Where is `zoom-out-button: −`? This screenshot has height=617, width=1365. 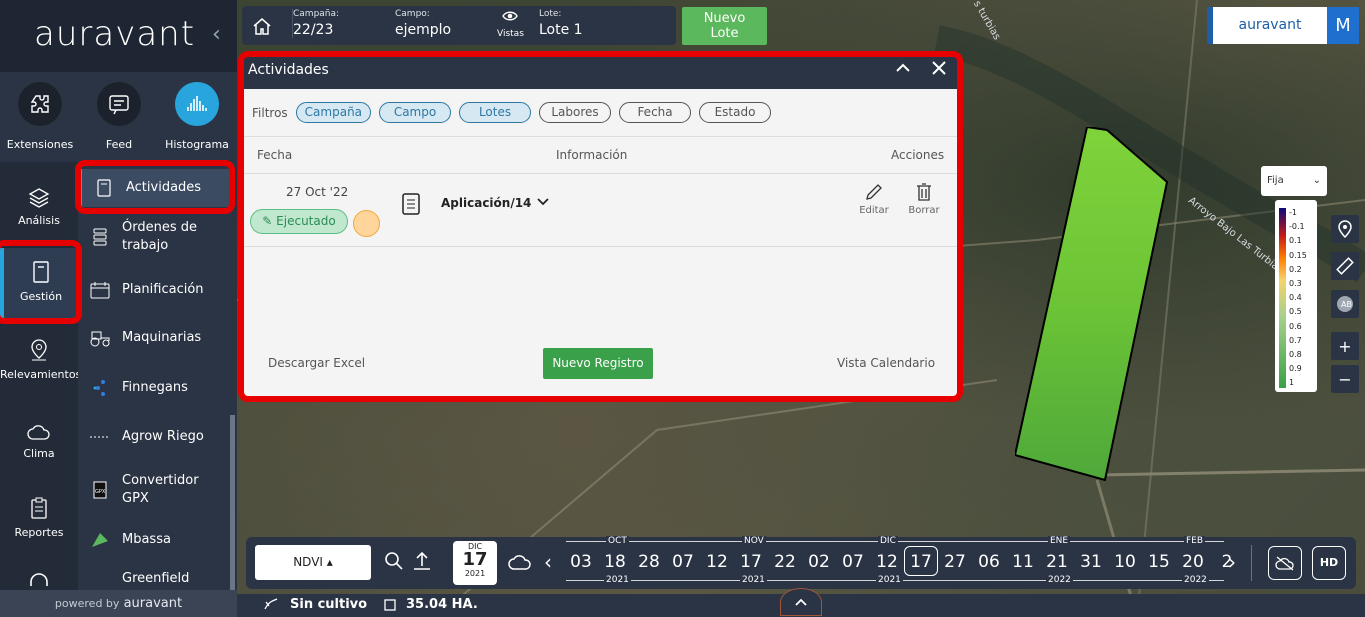 zoom-out-button: − is located at coordinates (1345, 379).